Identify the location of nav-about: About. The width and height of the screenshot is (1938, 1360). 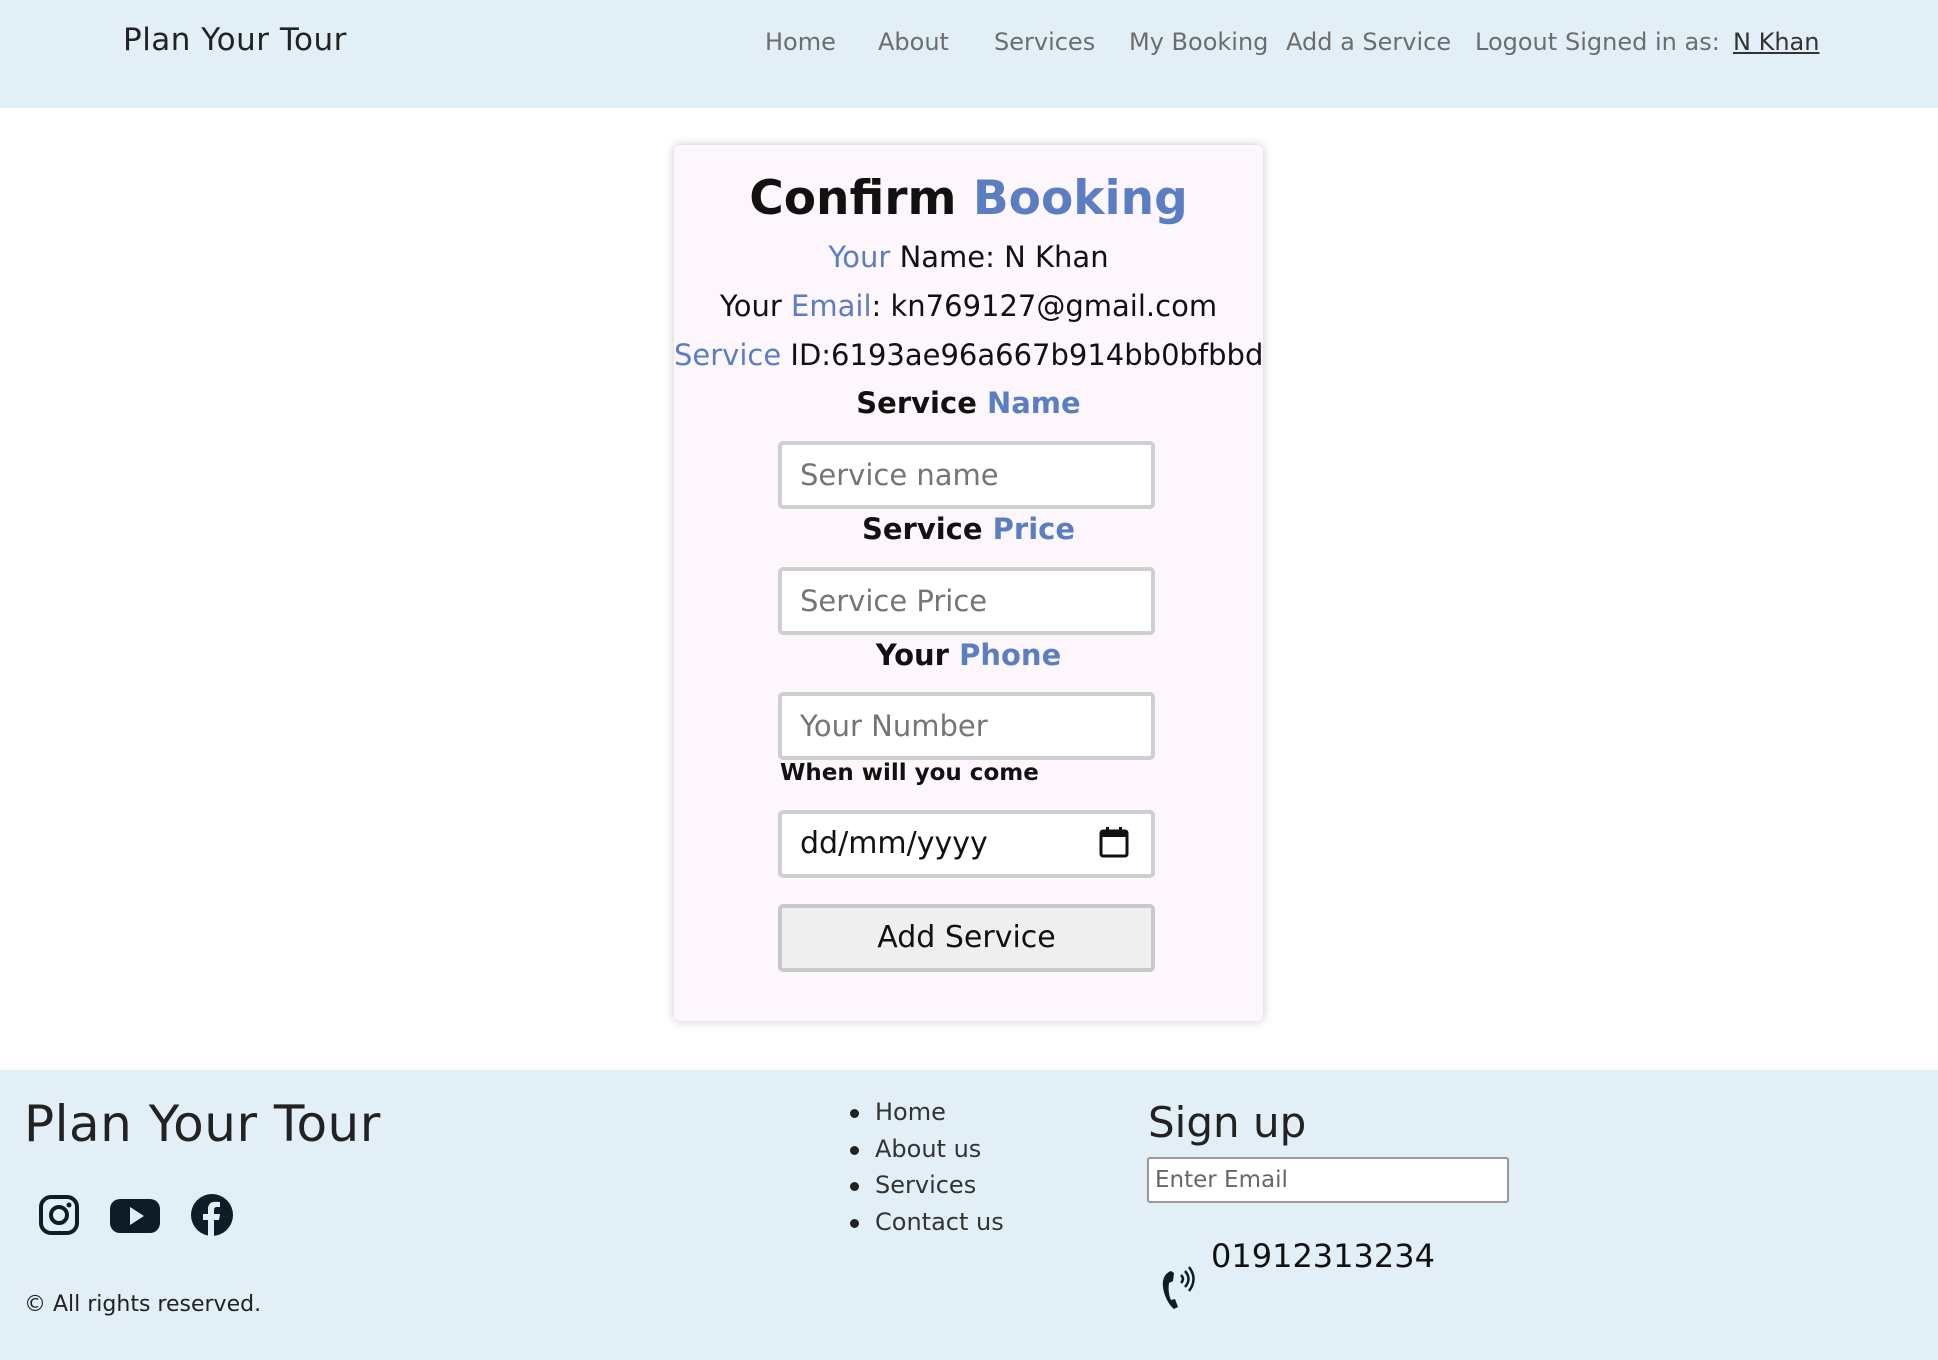
(913, 42).